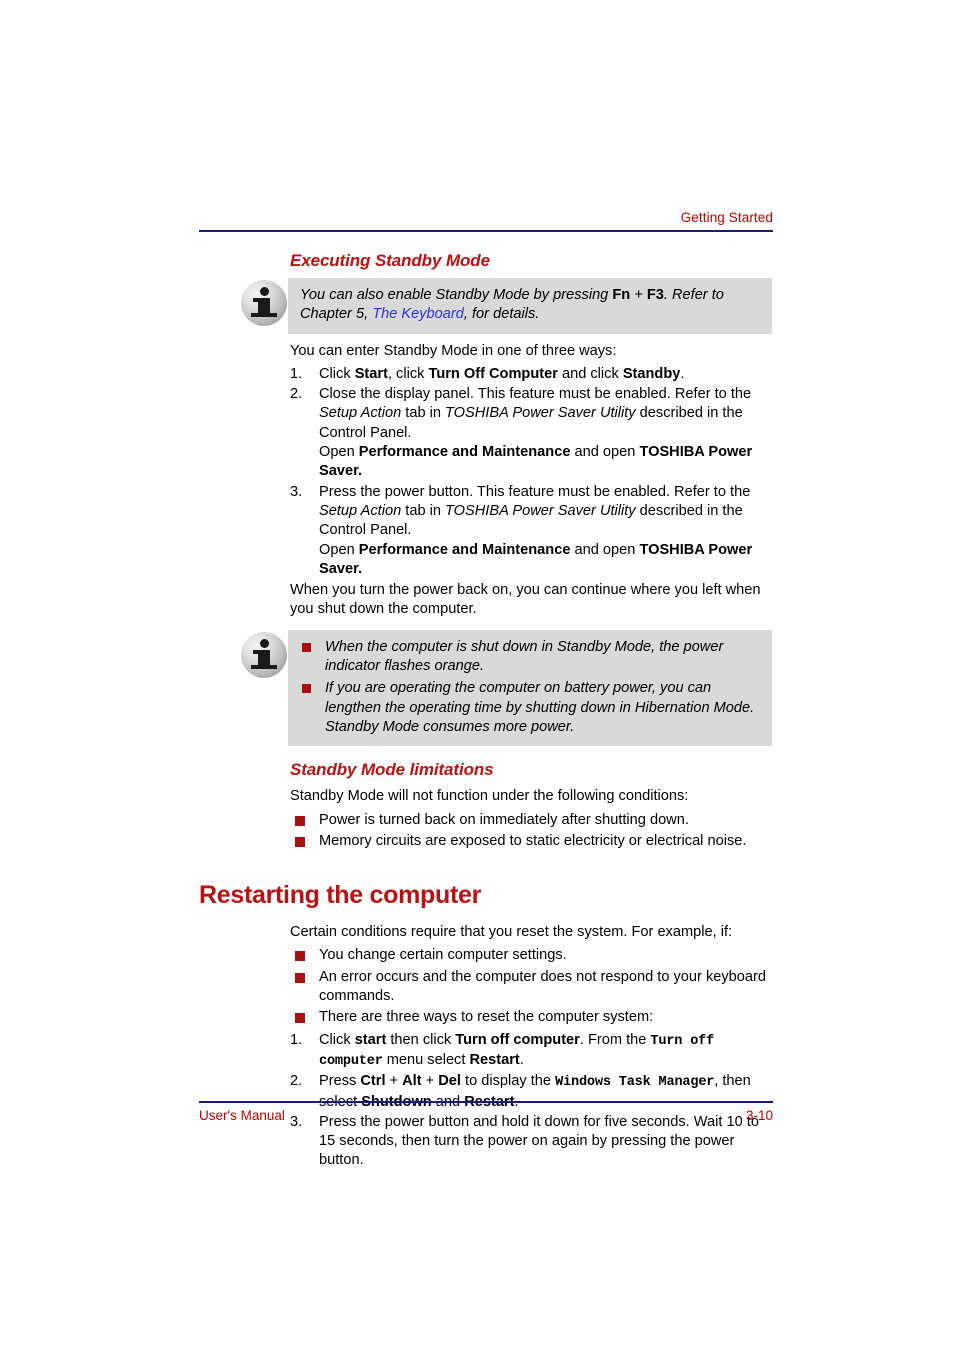 The image size is (954, 1351). I want to click on key-f3: F3, so click(655, 295).